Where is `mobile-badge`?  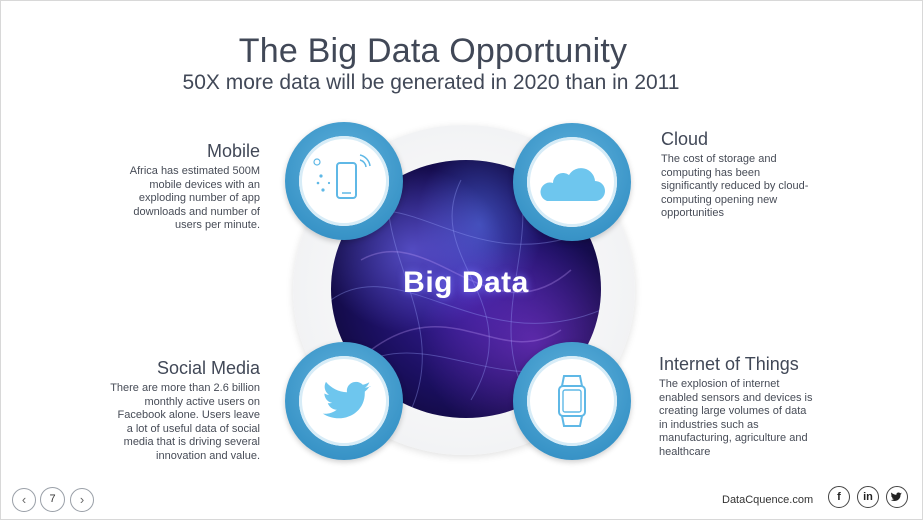
mobile-badge is located at coordinates (344, 181).